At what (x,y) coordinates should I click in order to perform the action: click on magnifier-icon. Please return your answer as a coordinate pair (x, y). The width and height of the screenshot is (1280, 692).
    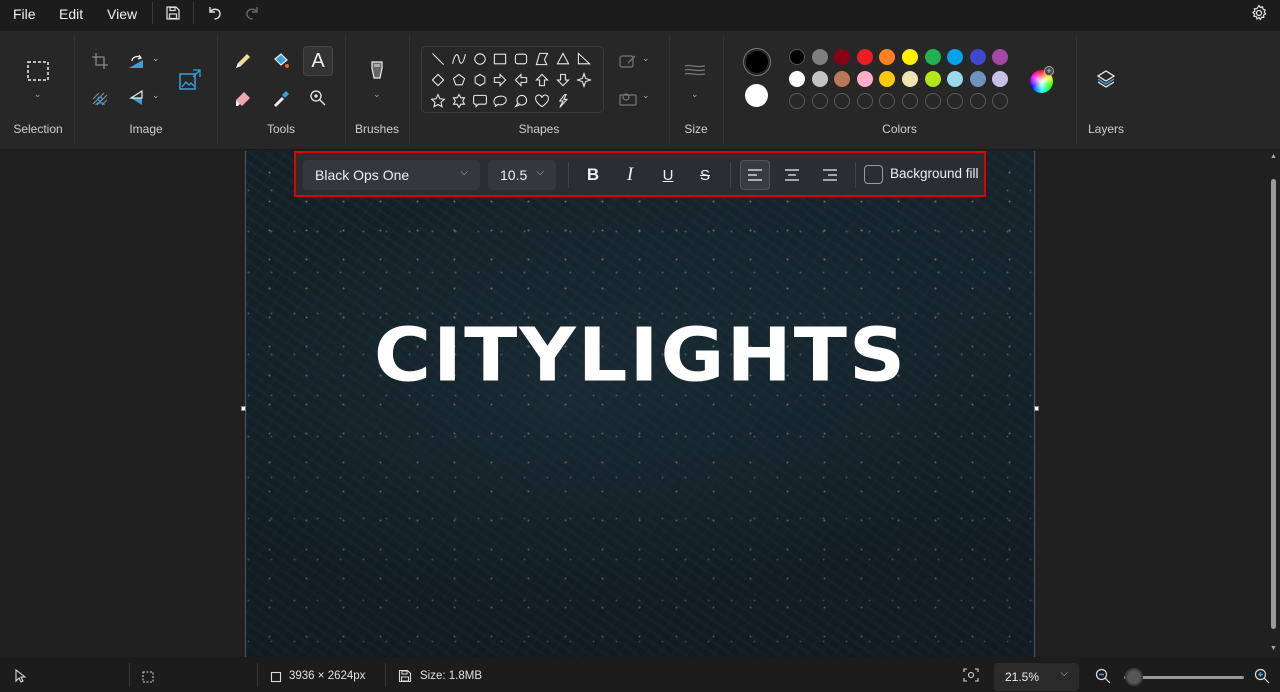
    Looking at the image, I should click on (318, 98).